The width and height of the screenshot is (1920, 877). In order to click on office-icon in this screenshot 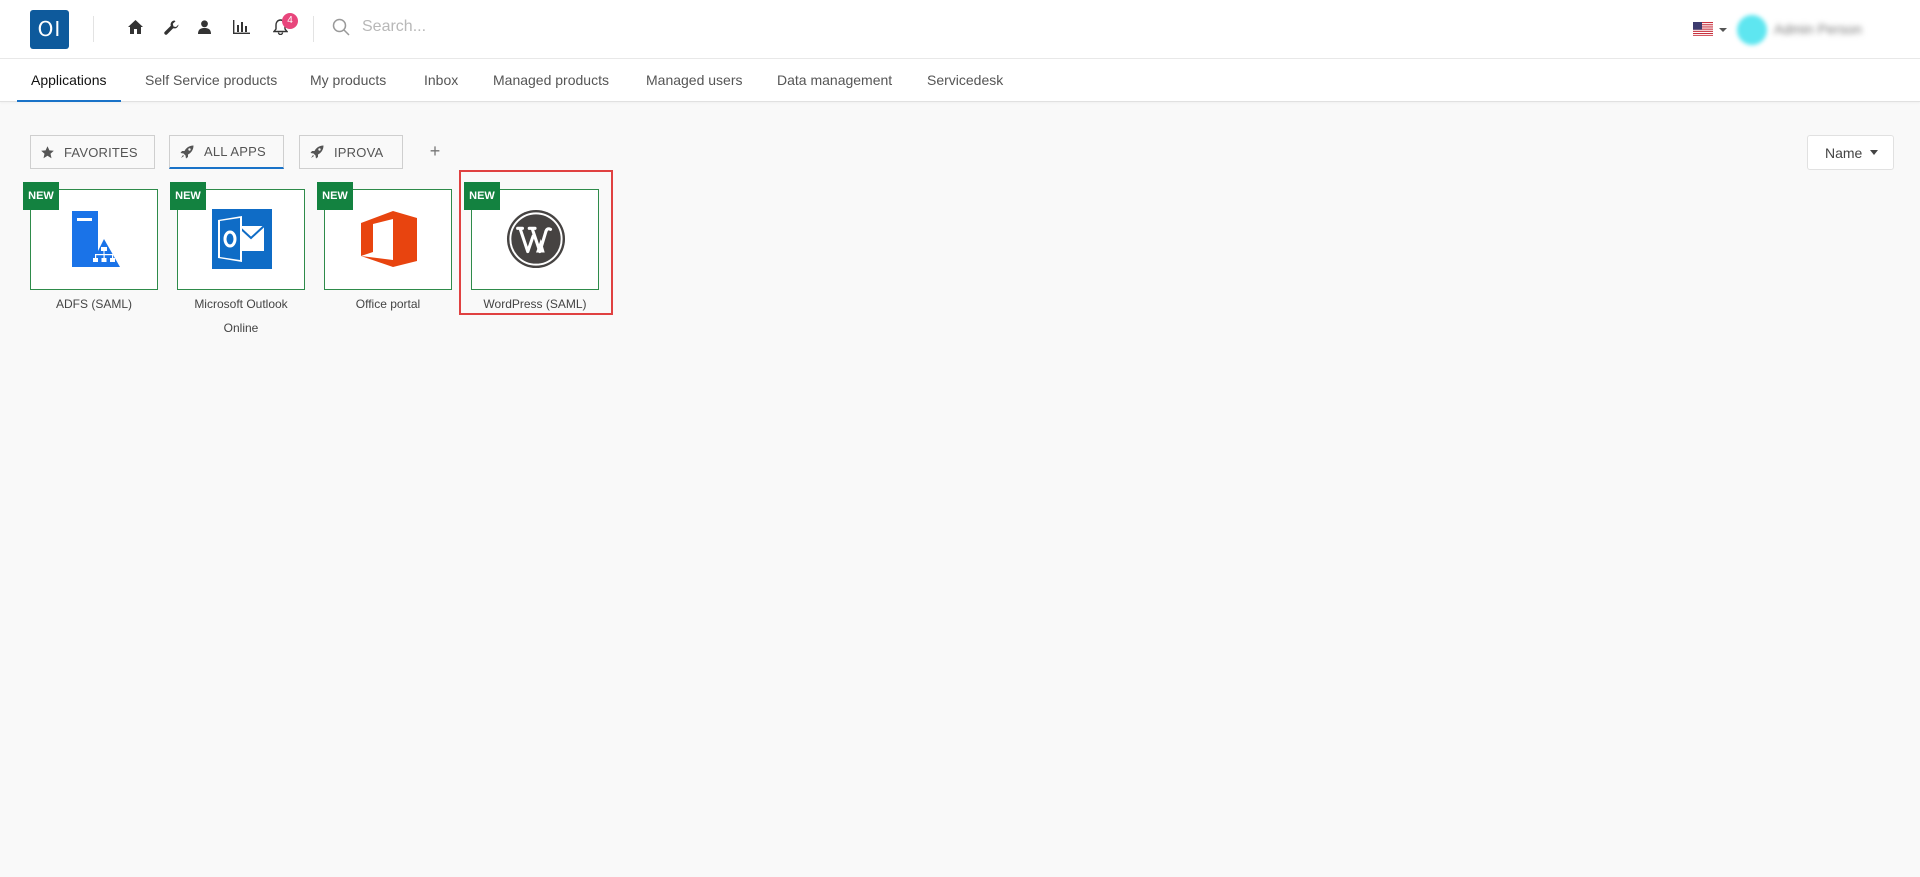, I will do `click(389, 239)`.